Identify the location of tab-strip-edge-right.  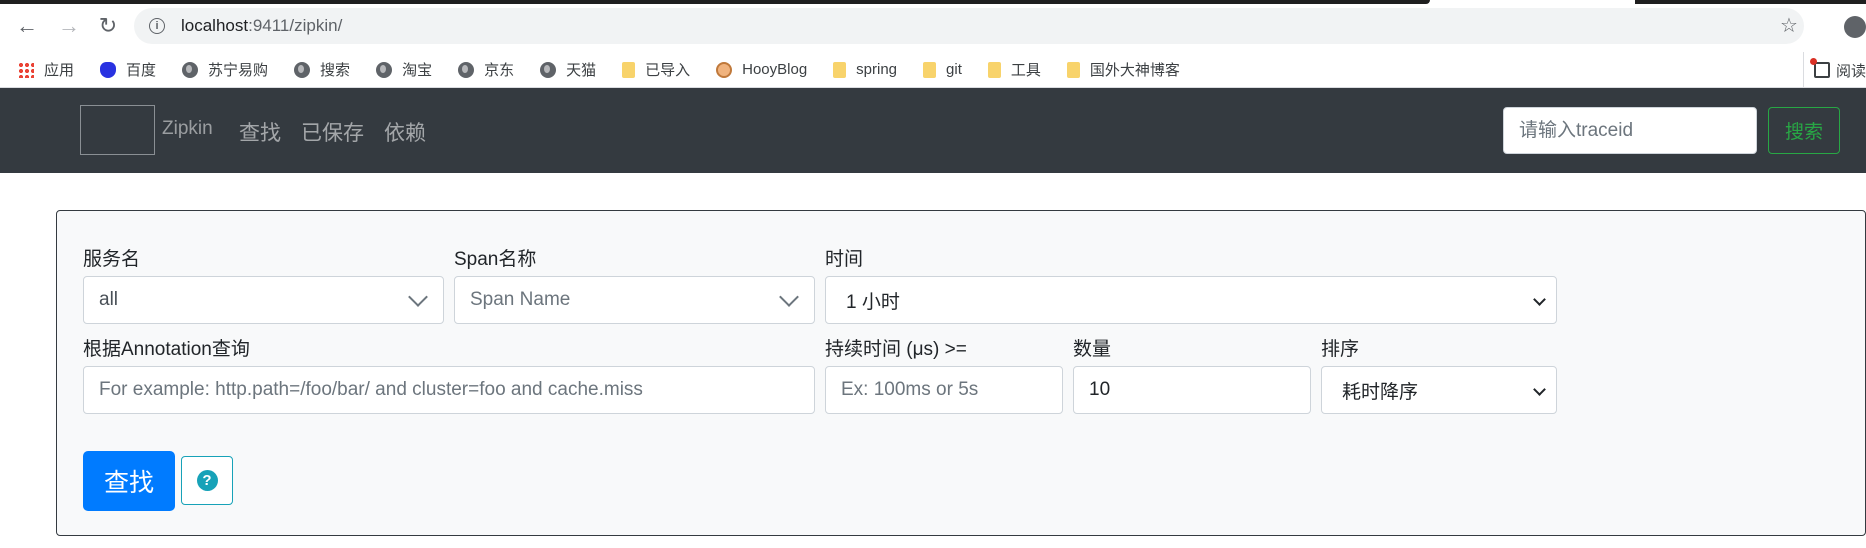
(1750, 2).